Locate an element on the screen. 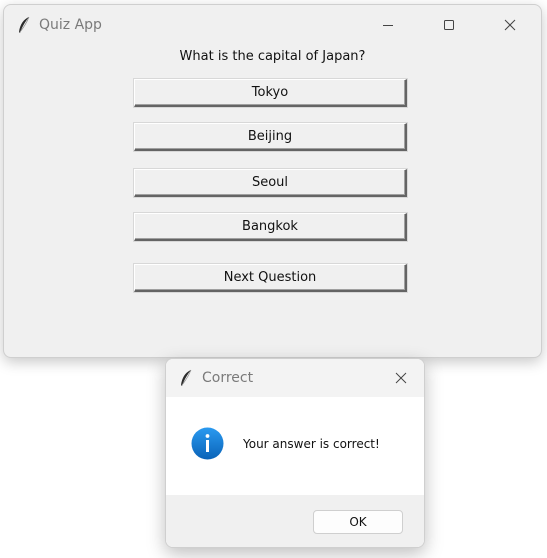  main-titlebar: Quiz App is located at coordinates (272, 25).